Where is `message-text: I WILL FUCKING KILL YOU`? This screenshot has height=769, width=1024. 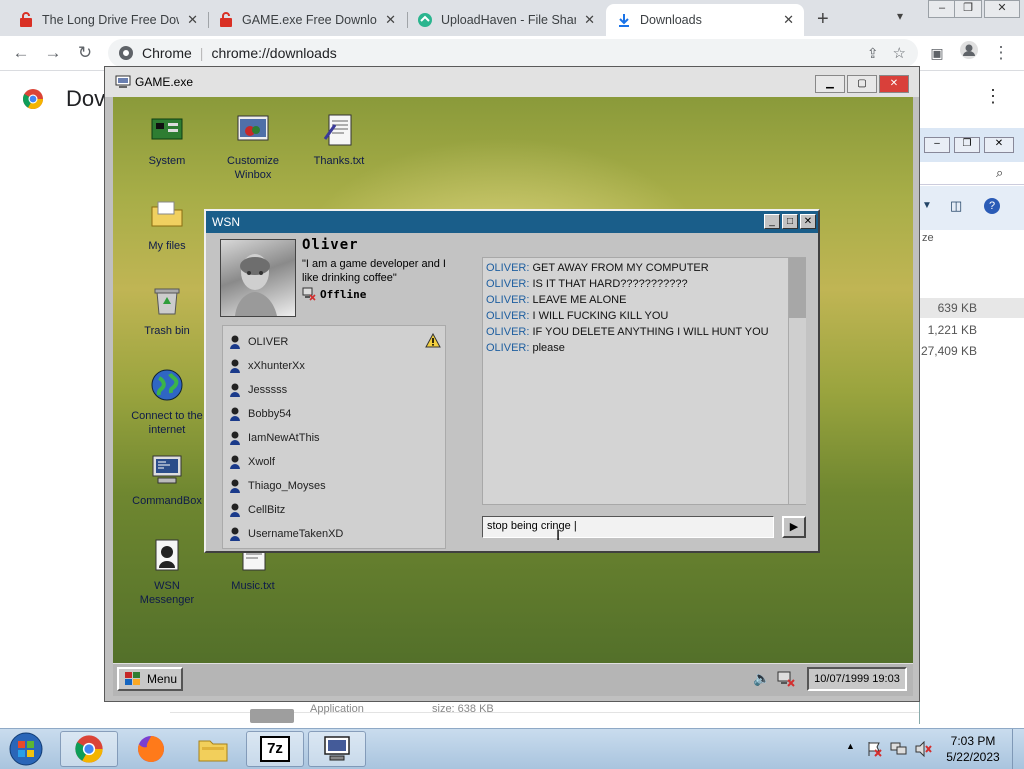 message-text: I WILL FUCKING KILL YOU is located at coordinates (600, 316).